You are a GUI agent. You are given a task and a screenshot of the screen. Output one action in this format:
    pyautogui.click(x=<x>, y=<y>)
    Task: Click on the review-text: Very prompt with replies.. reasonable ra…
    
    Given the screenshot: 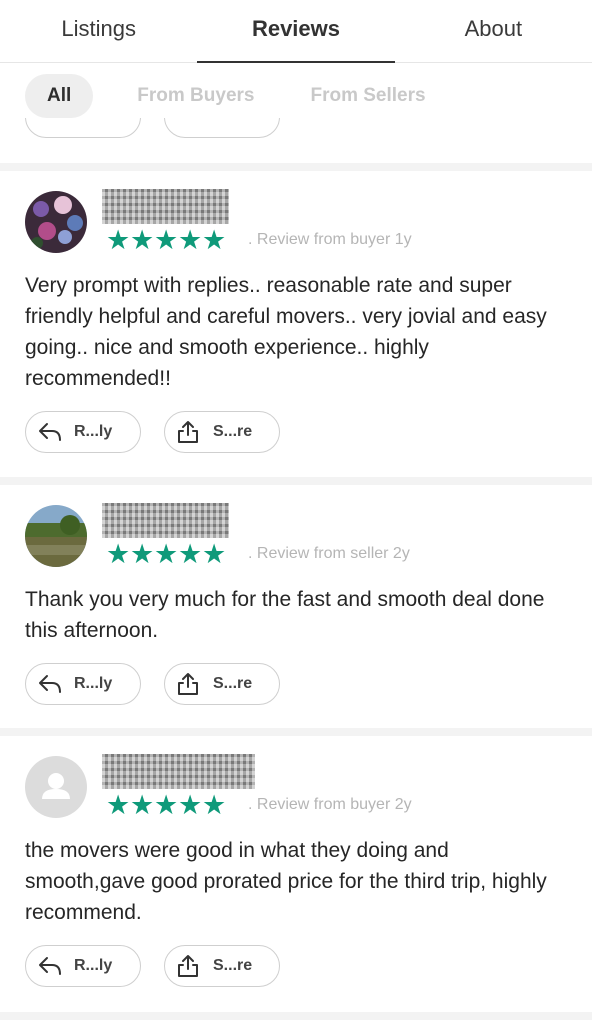 What is the action you would take?
    pyautogui.click(x=286, y=332)
    